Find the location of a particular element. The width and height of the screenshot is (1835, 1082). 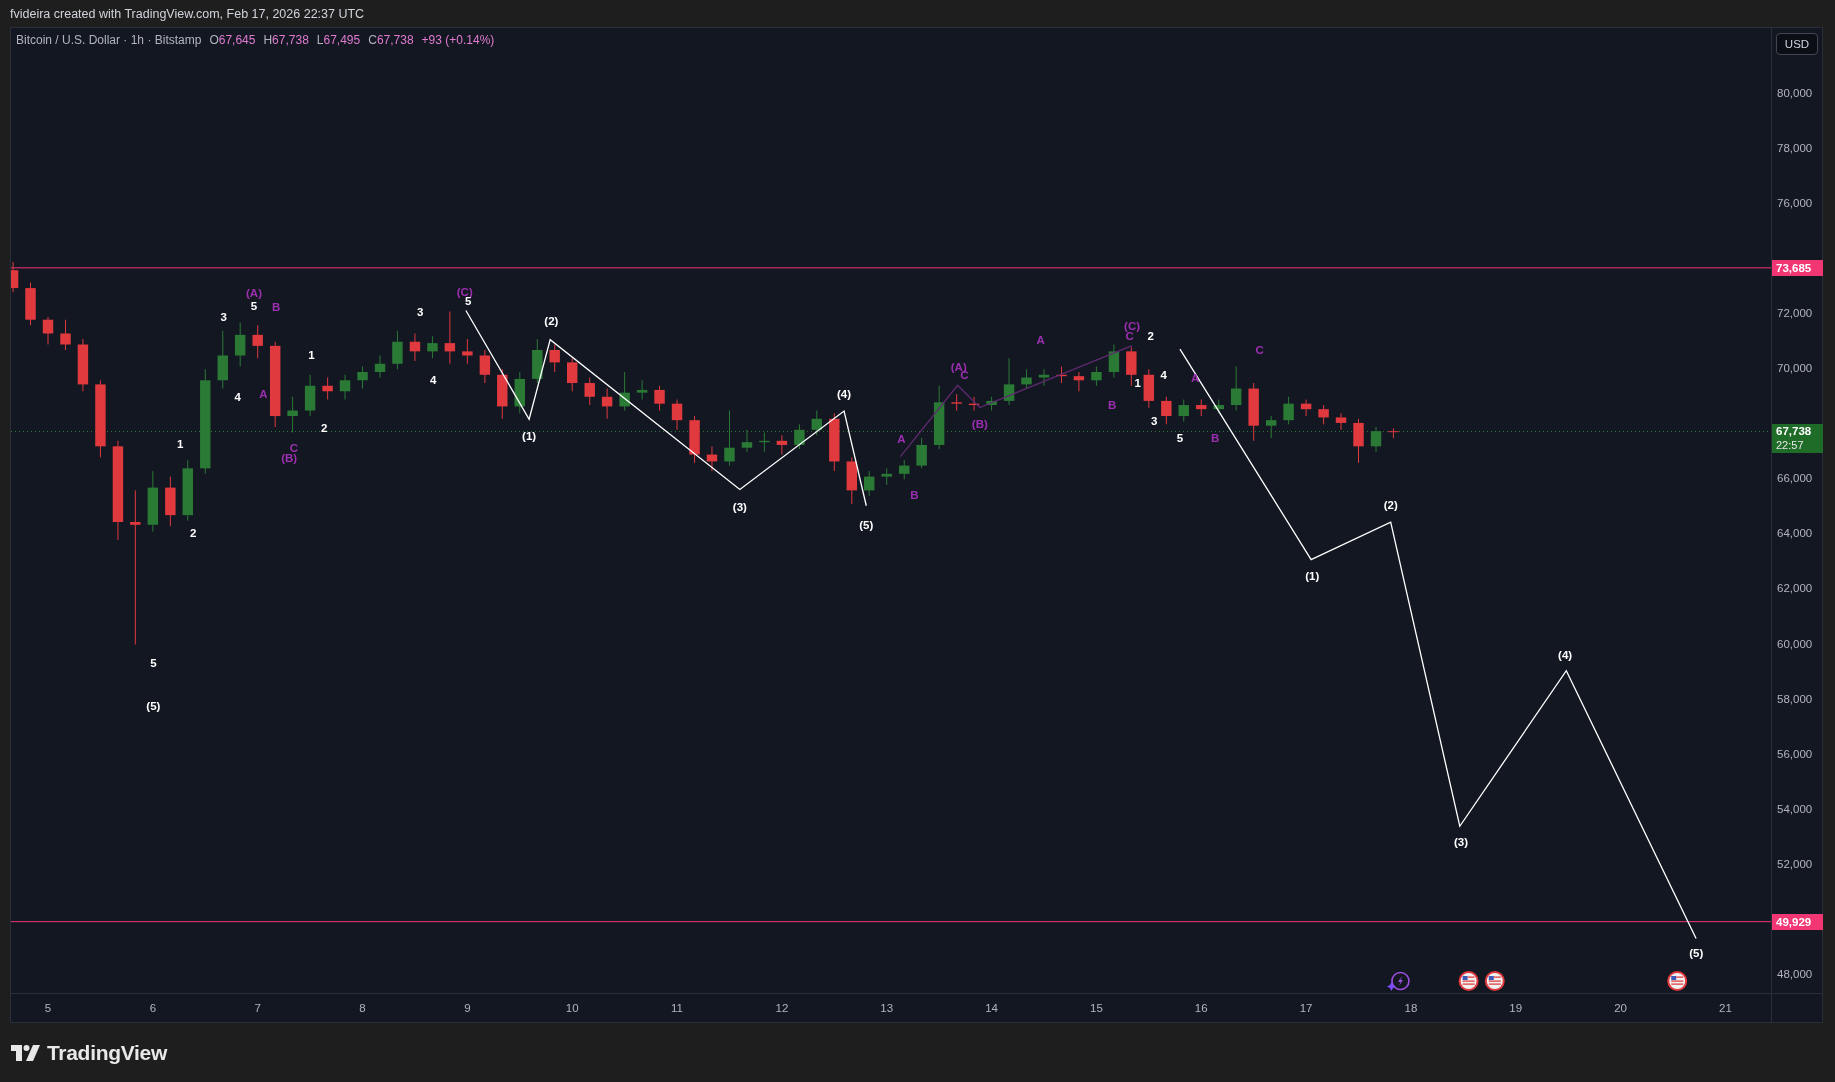

price-level-label: 73,685 is located at coordinates (1797, 267).